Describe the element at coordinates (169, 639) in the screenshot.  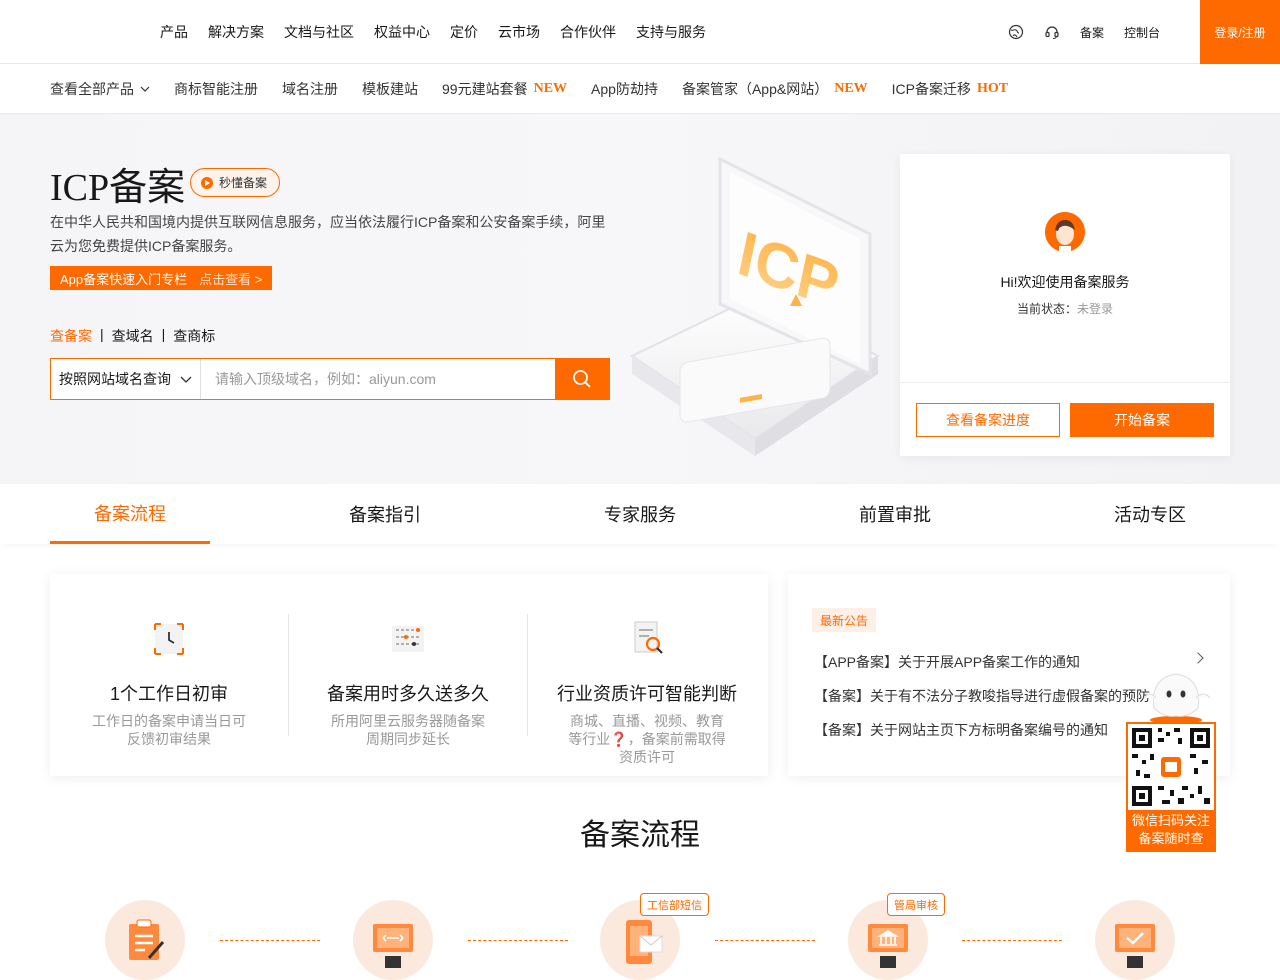
I see `clock-icon` at that location.